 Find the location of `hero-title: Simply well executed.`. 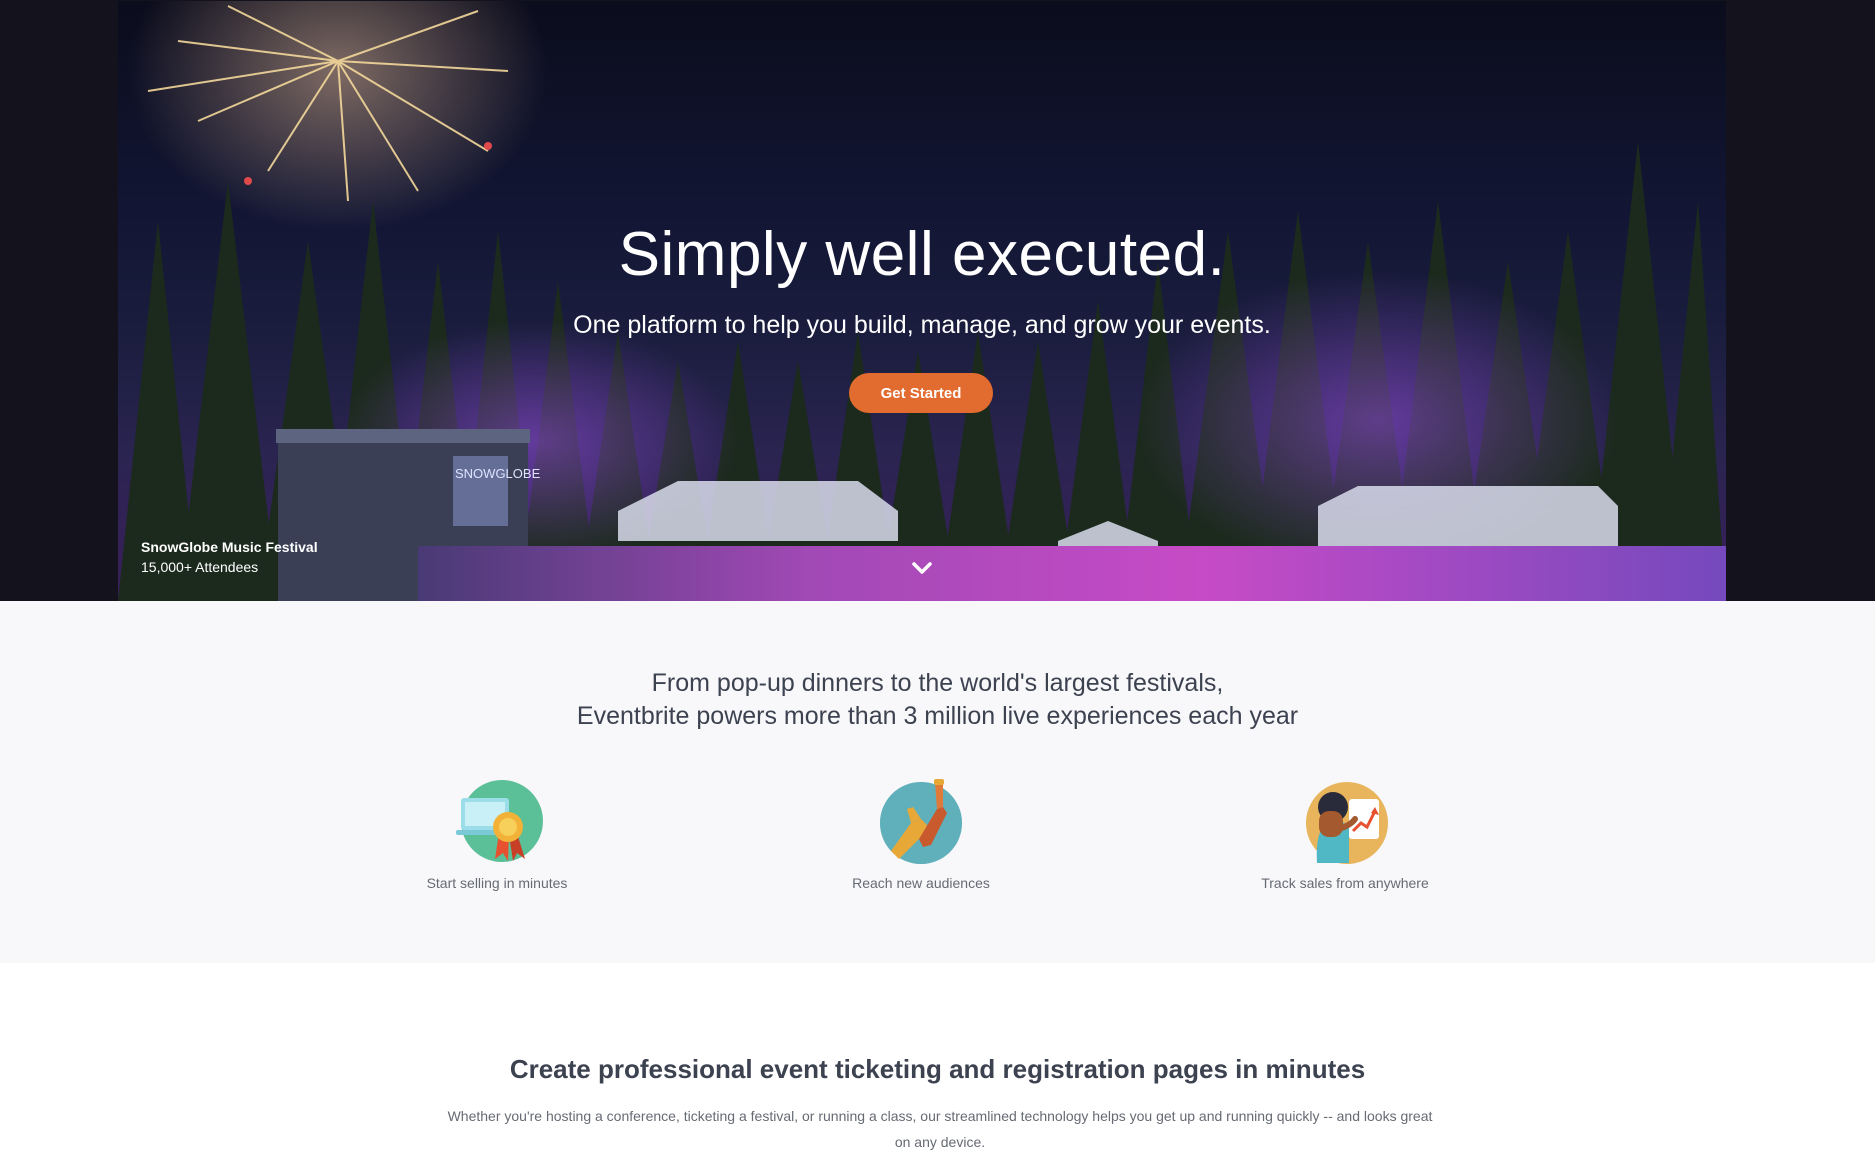

hero-title: Simply well executed. is located at coordinates (922, 254).